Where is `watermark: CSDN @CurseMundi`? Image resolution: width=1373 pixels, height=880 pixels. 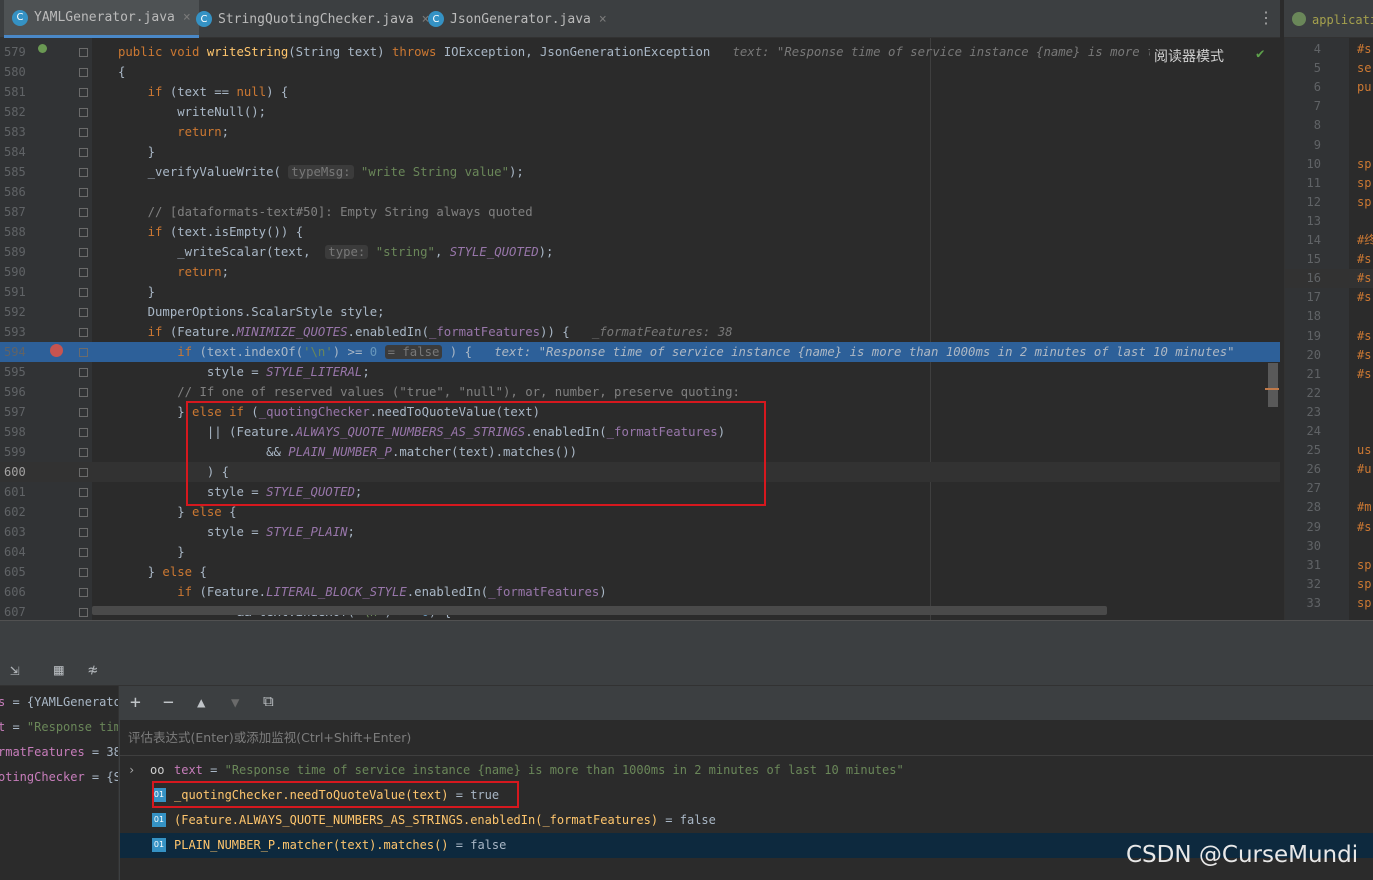
watermark: CSDN @CurseMundi is located at coordinates (1242, 855).